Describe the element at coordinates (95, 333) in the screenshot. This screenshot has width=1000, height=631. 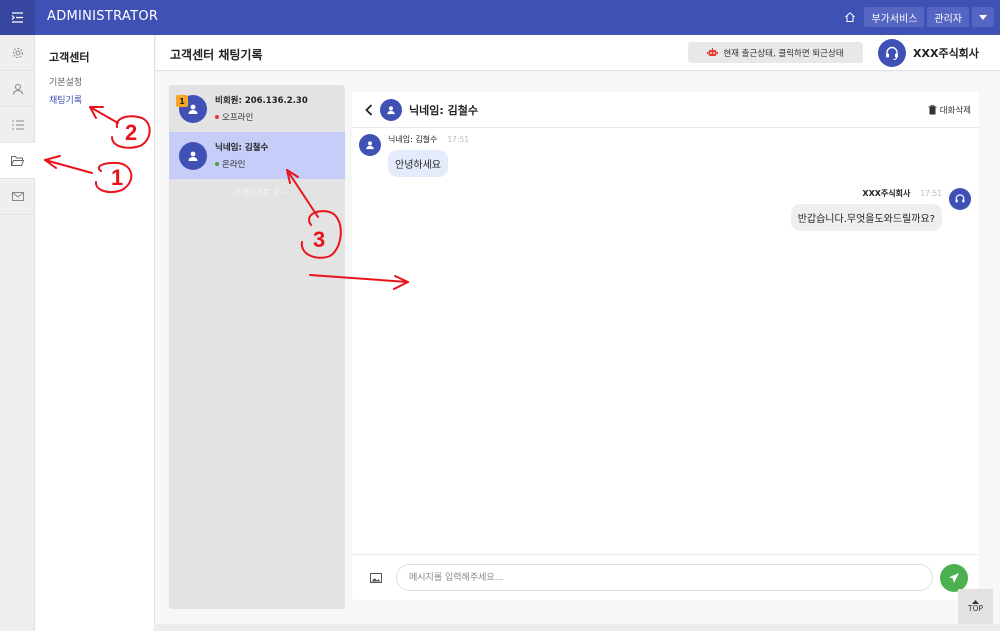
I see `sub-navigation: 고객센터 기본설정 채팅기록` at that location.